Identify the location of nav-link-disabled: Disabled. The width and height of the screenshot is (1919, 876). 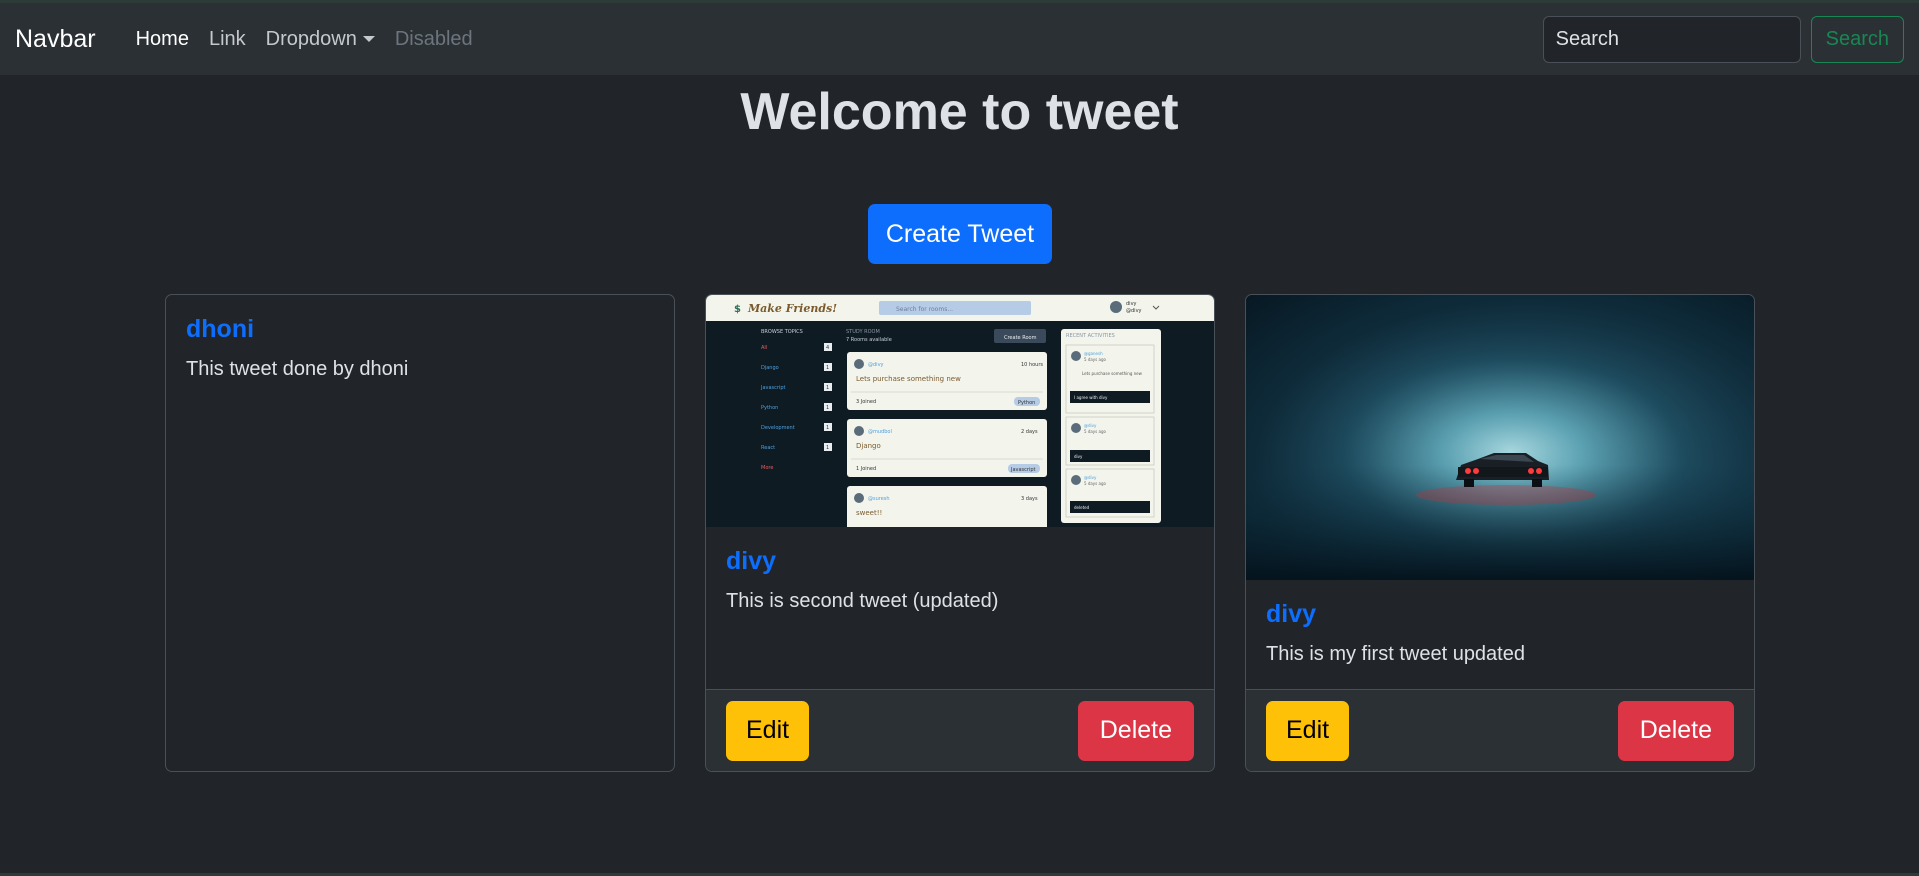
(433, 38).